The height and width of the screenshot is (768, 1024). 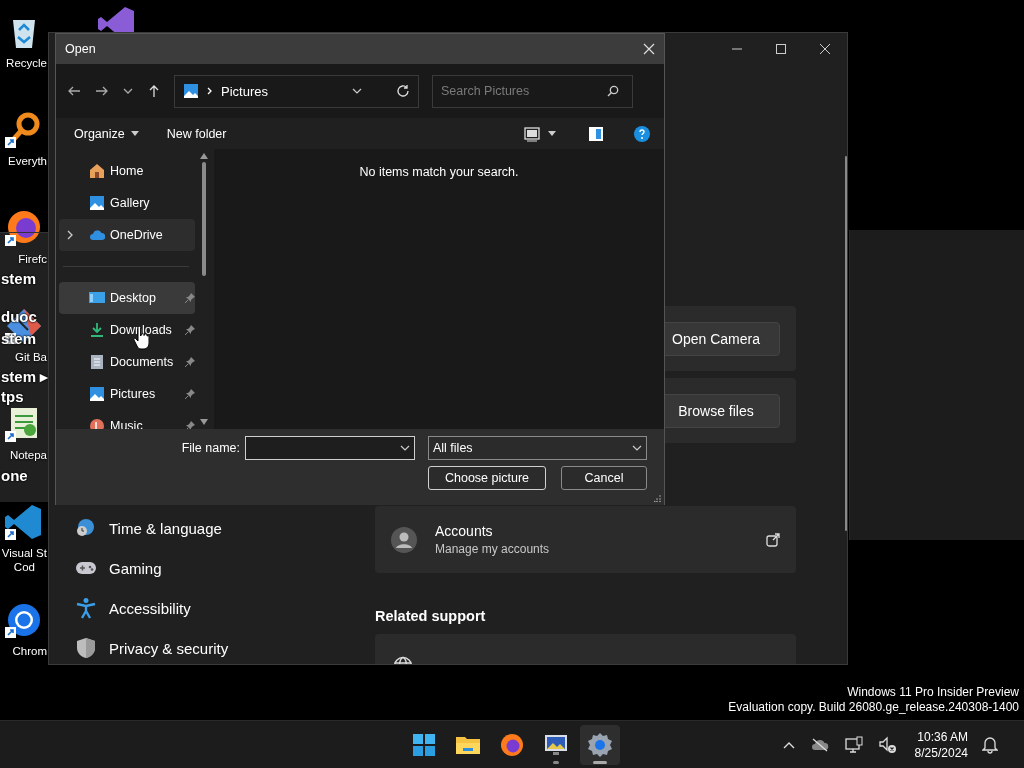 I want to click on dialog-button: Choose picture, so click(x=487, y=478).